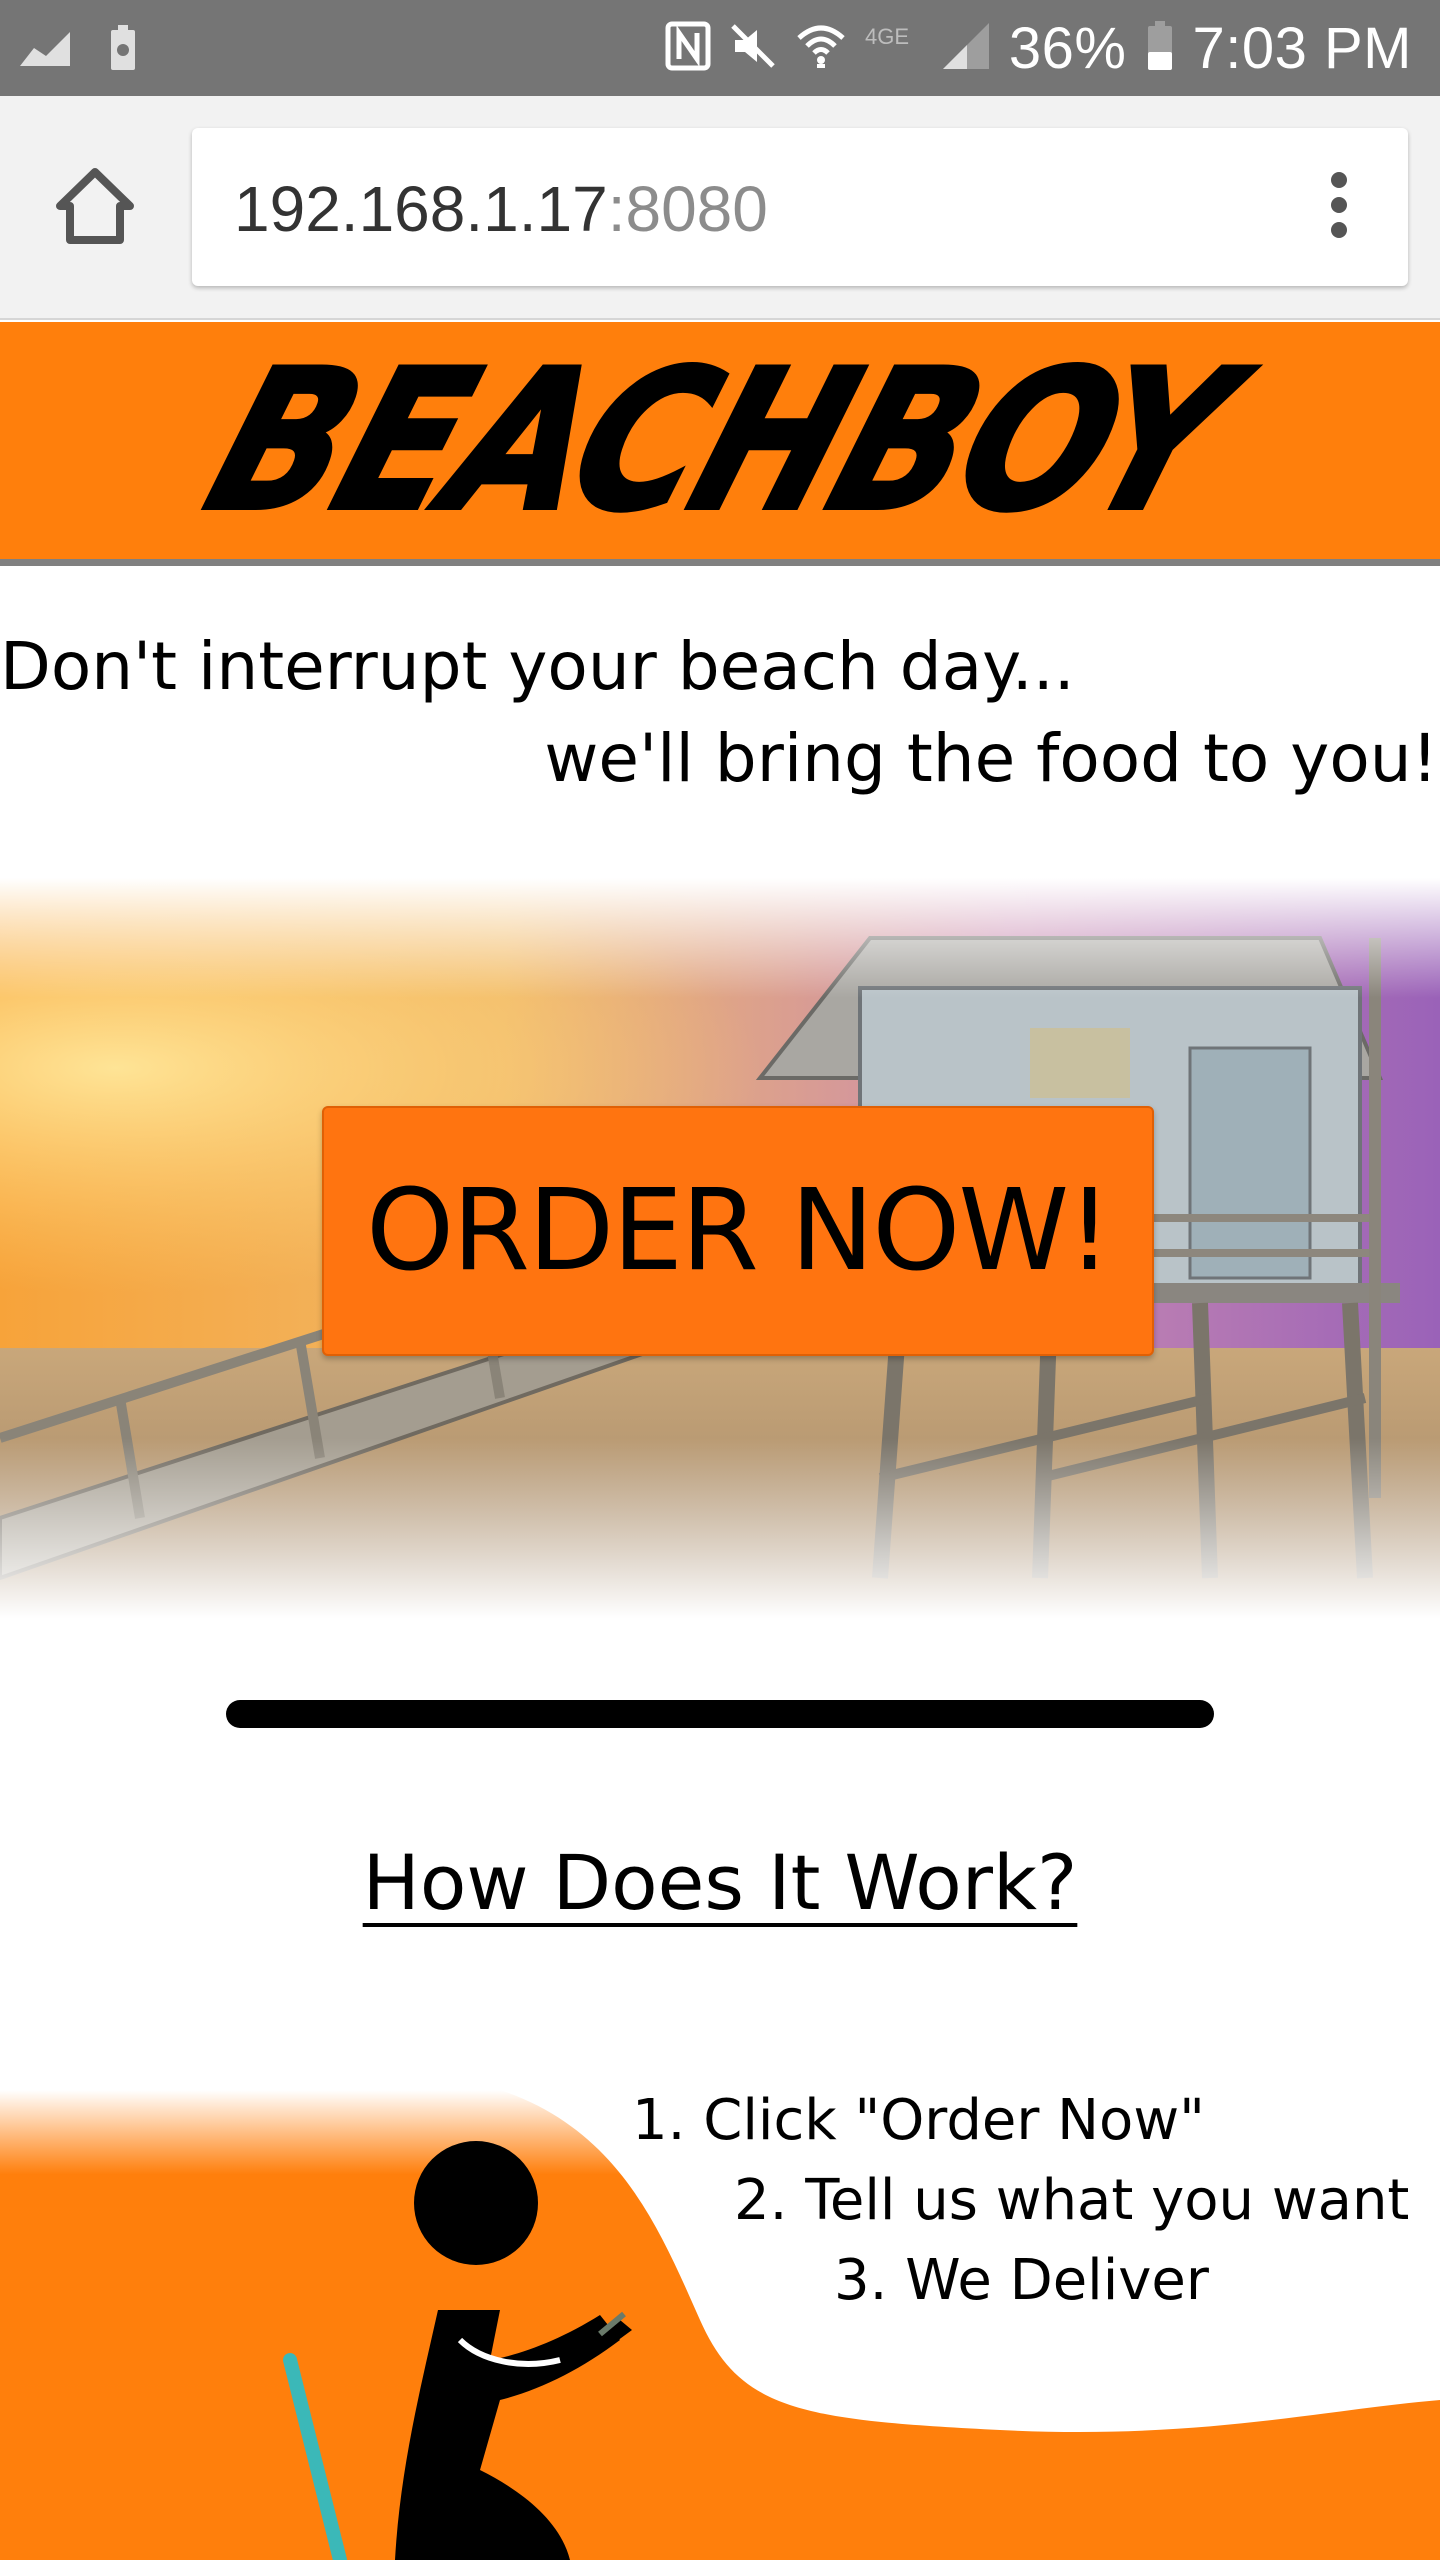 The image size is (1440, 2560). I want to click on section-divider, so click(720, 1714).